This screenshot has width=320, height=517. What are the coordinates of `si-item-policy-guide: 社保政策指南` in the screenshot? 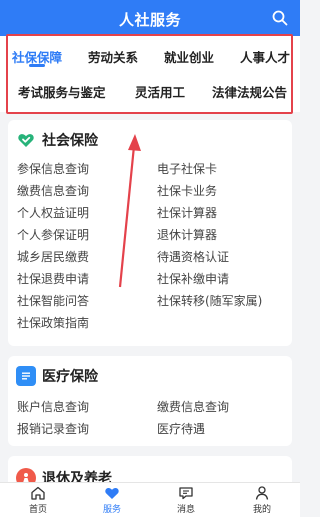 It's located at (53, 322).